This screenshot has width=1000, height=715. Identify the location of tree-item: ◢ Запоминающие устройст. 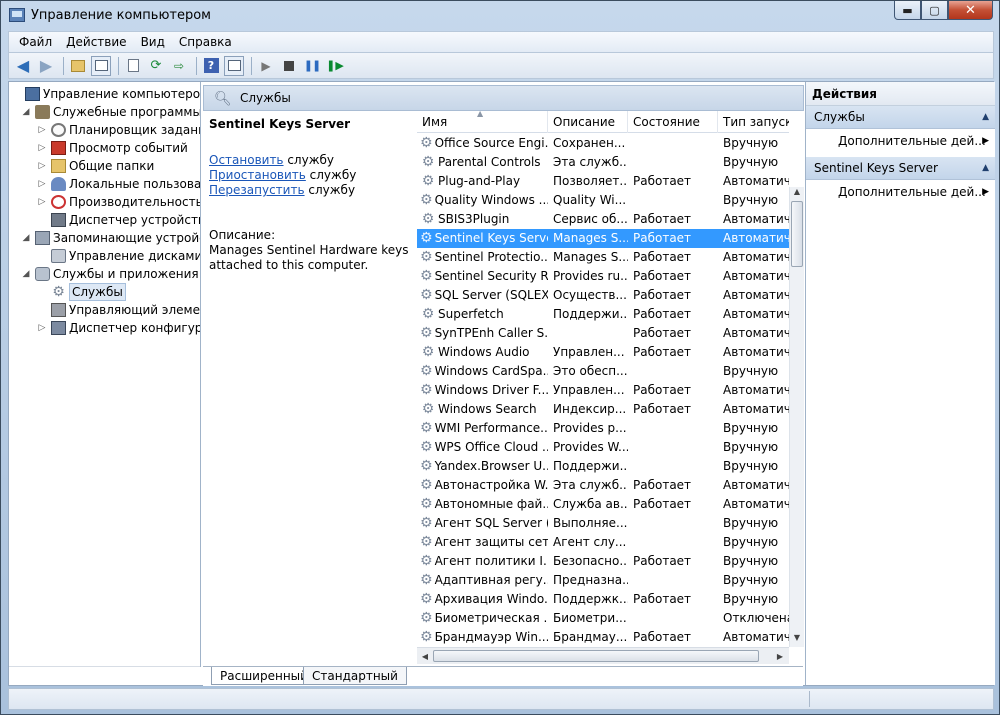
(104, 238).